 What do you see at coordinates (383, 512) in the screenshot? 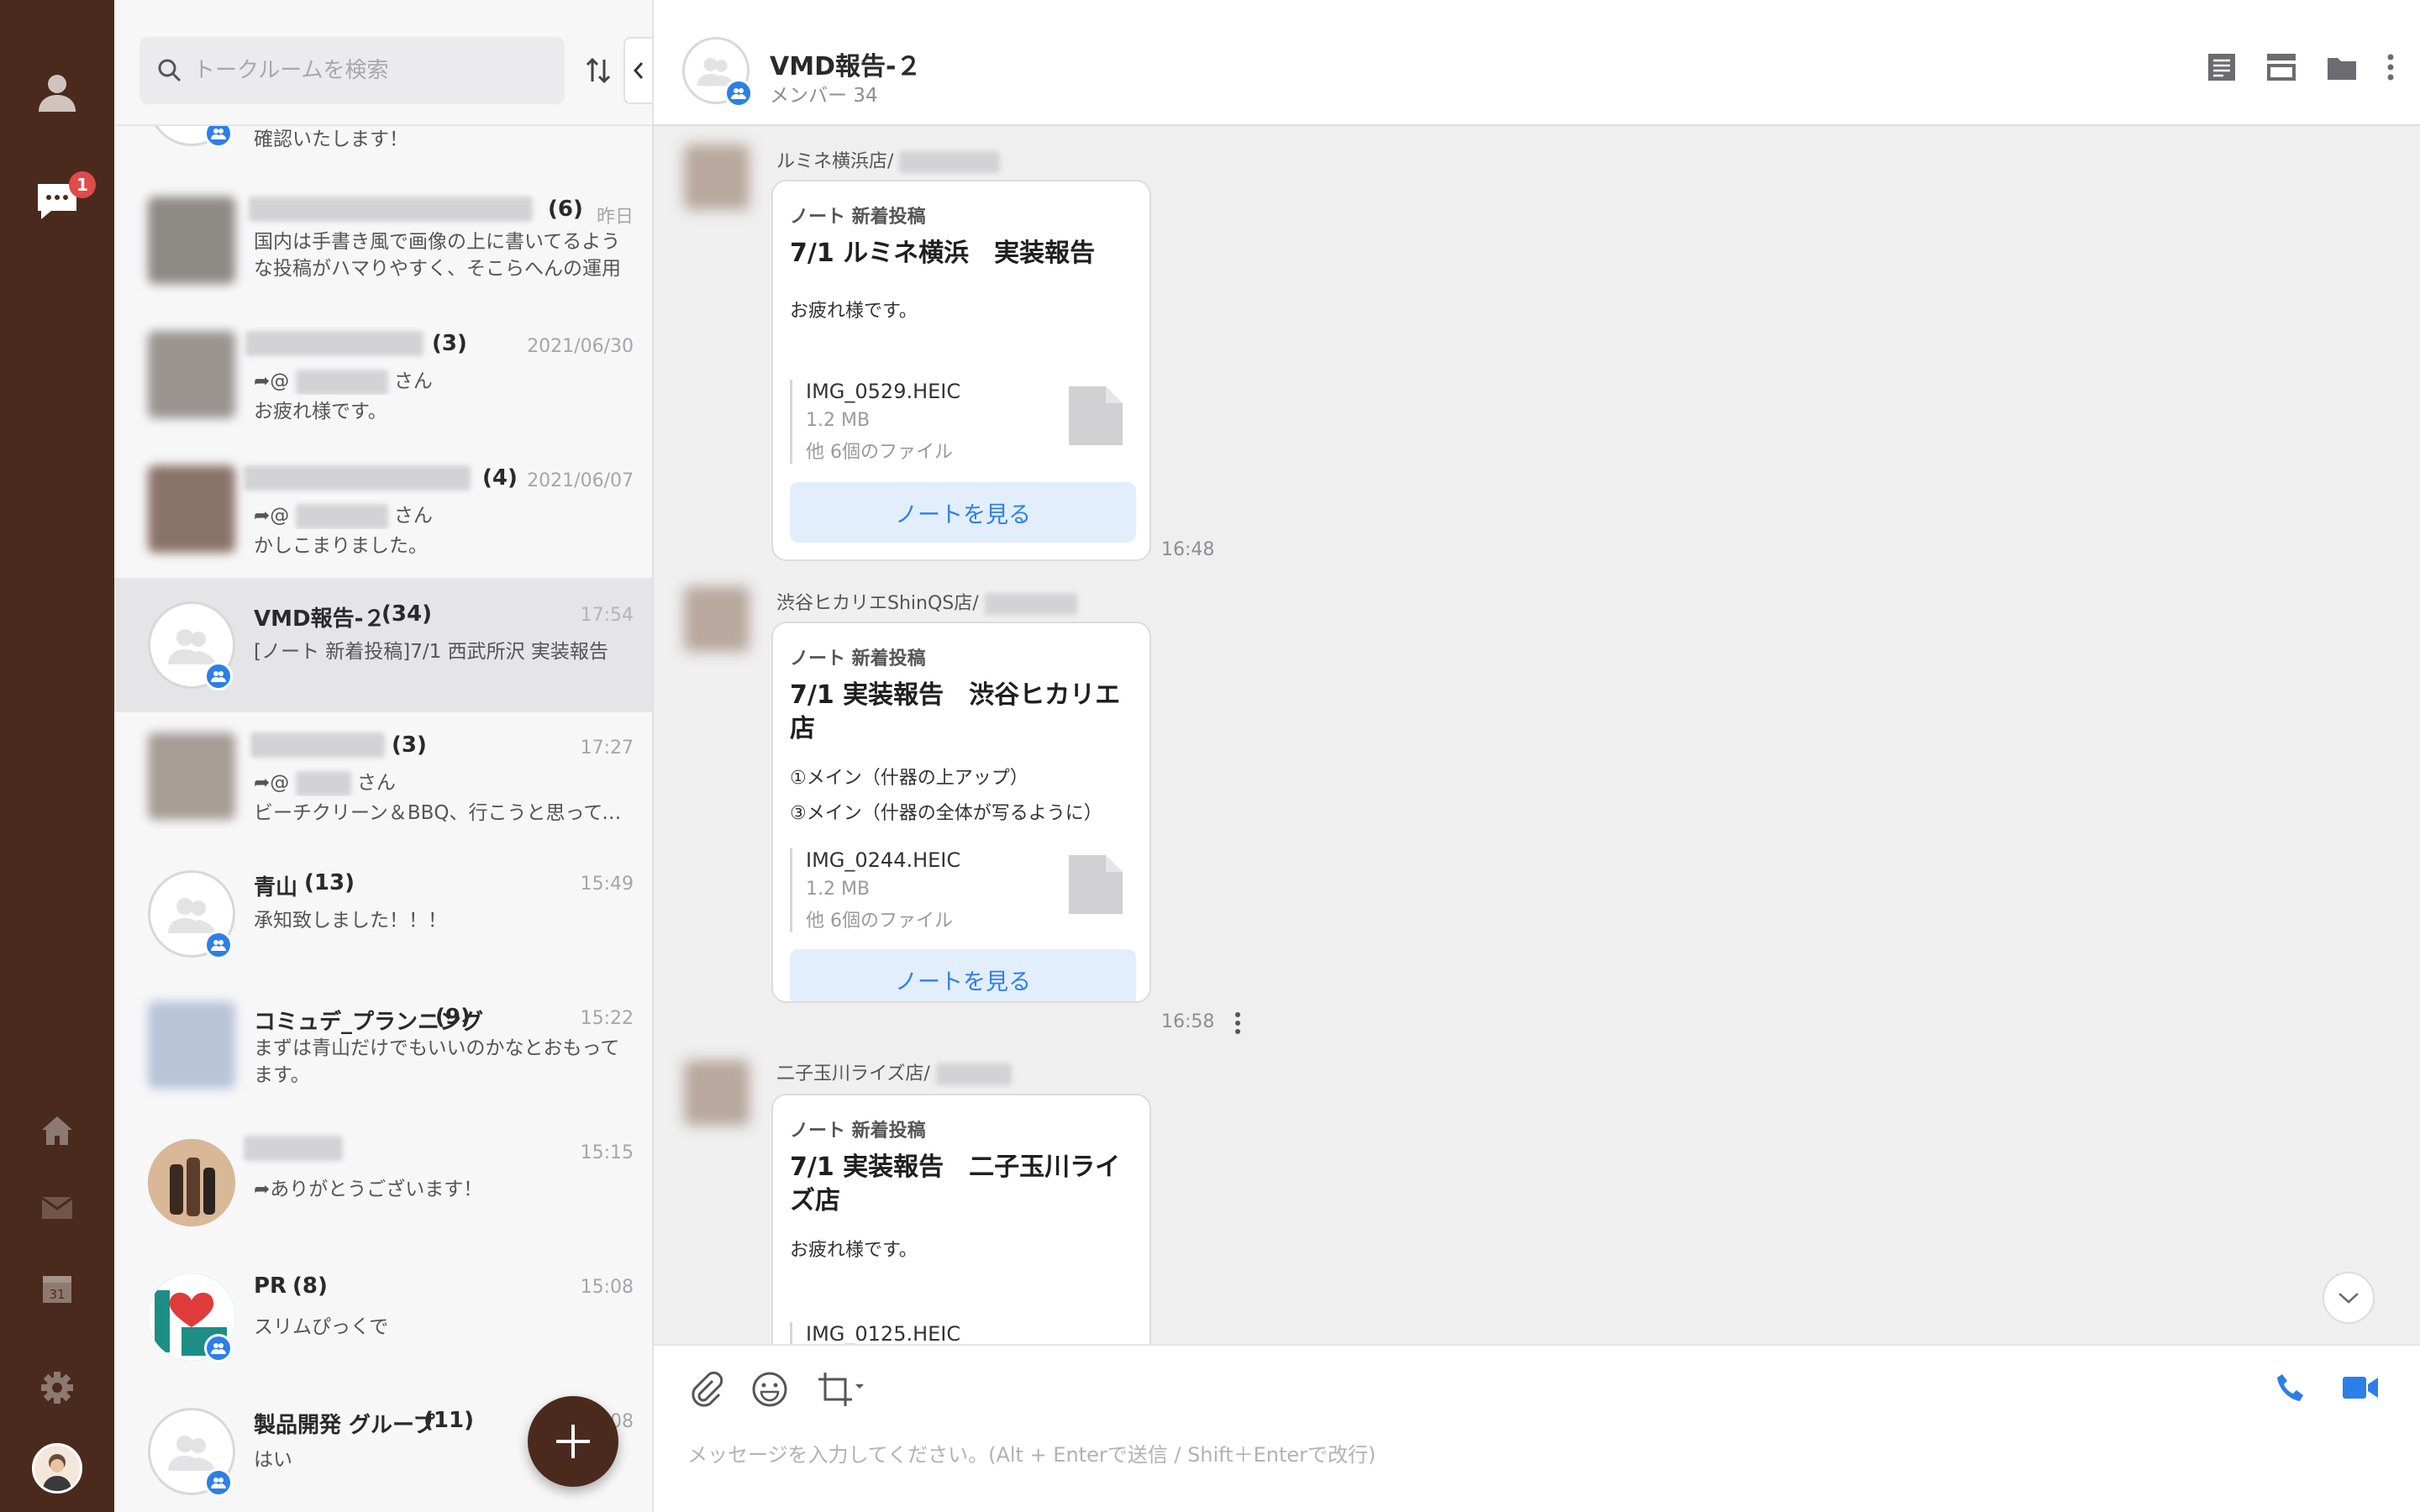
I see `room-item: (4) 2021/06/07 ➦@ さん かしこまりました。` at bounding box center [383, 512].